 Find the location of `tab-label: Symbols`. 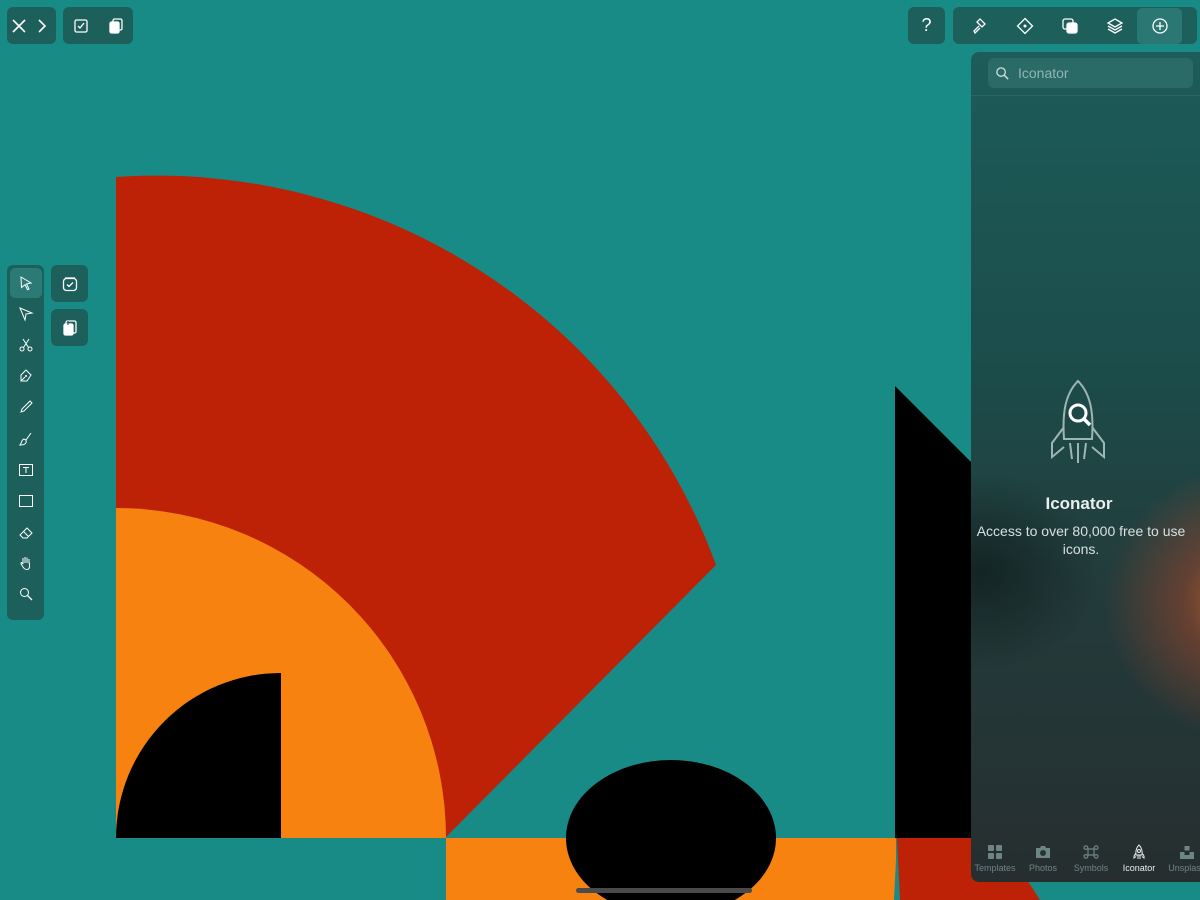

tab-label: Symbols is located at coordinates (1091, 868).